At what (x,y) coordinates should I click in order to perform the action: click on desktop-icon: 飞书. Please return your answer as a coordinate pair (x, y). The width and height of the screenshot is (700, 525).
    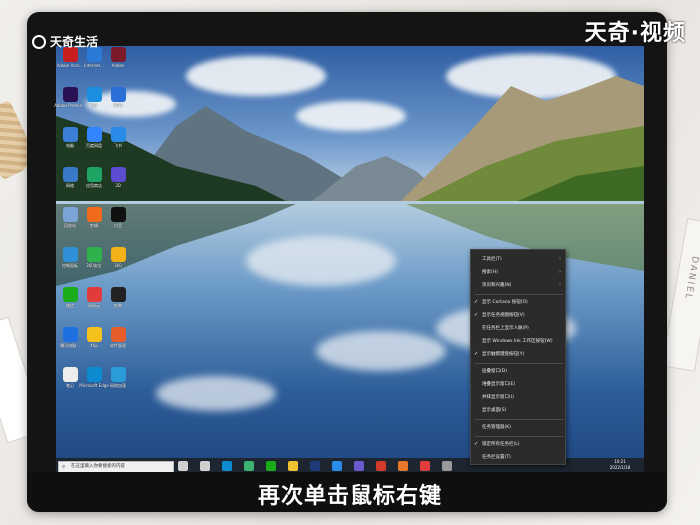
    Looking at the image, I should click on (118, 138).